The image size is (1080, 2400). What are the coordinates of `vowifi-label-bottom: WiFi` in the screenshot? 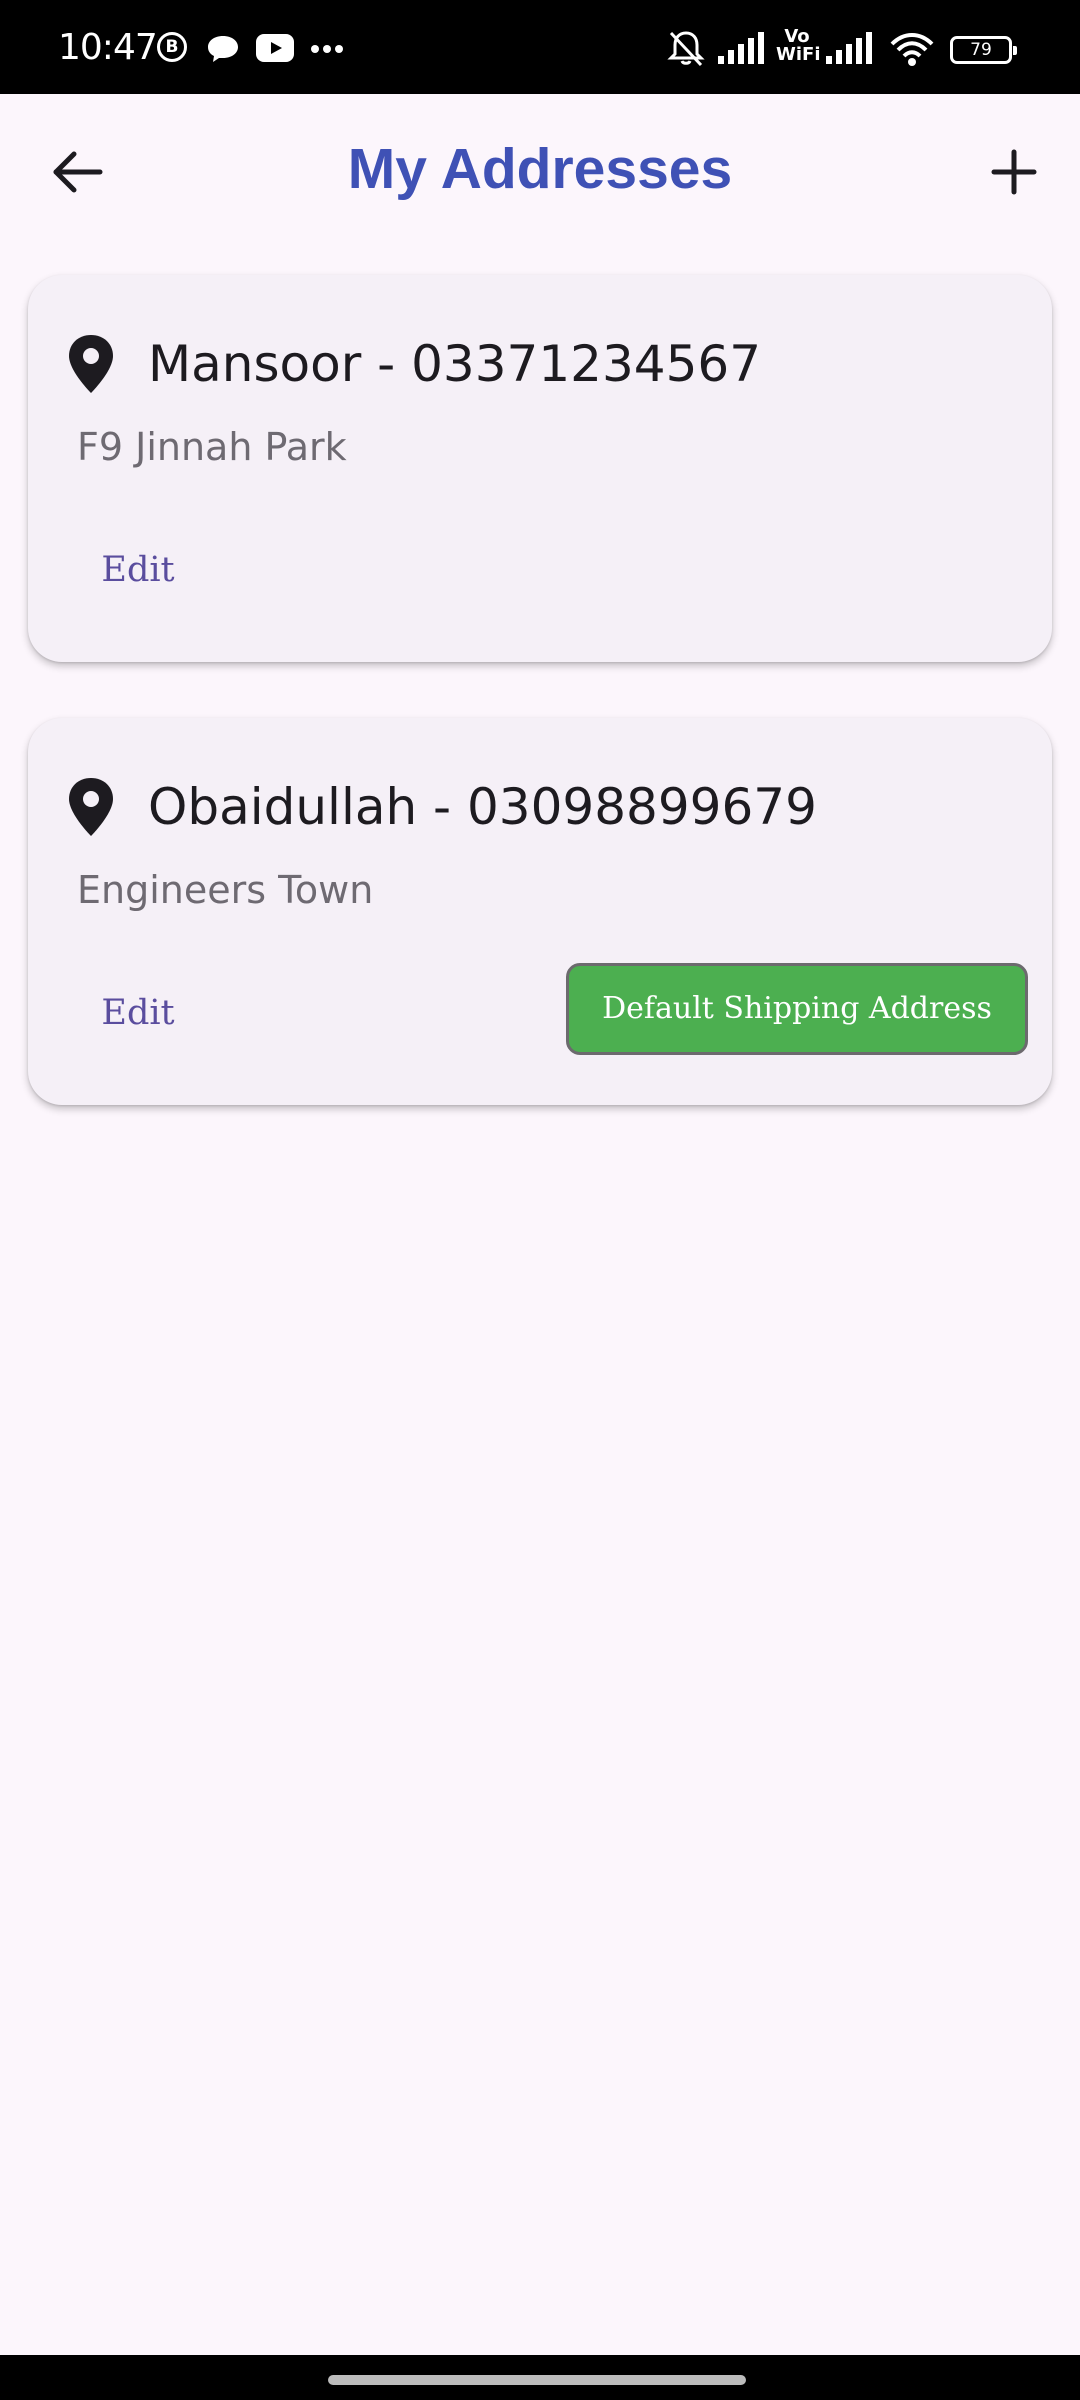 It's located at (798, 54).